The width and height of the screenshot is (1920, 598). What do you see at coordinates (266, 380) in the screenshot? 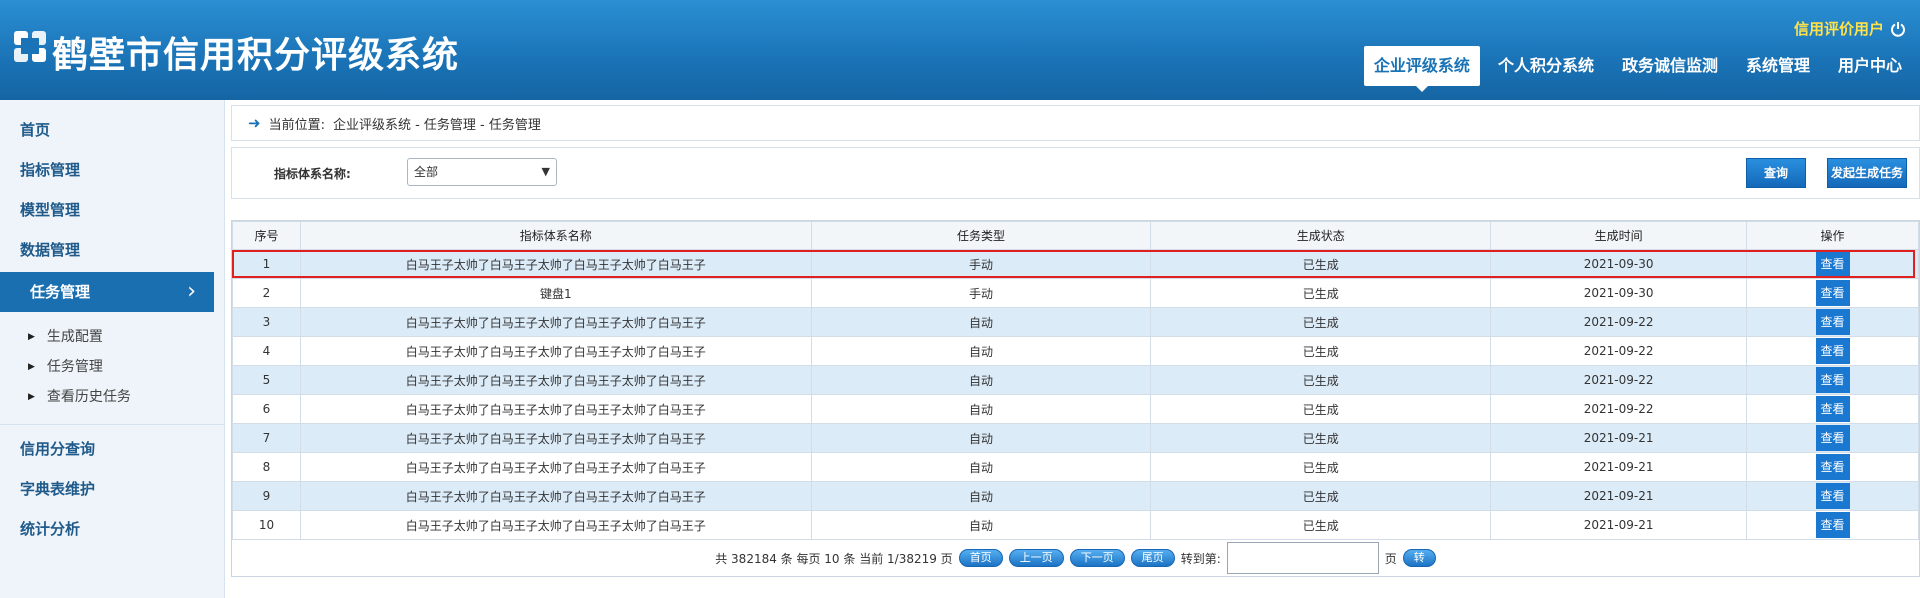
I see `cell-index: 5` at bounding box center [266, 380].